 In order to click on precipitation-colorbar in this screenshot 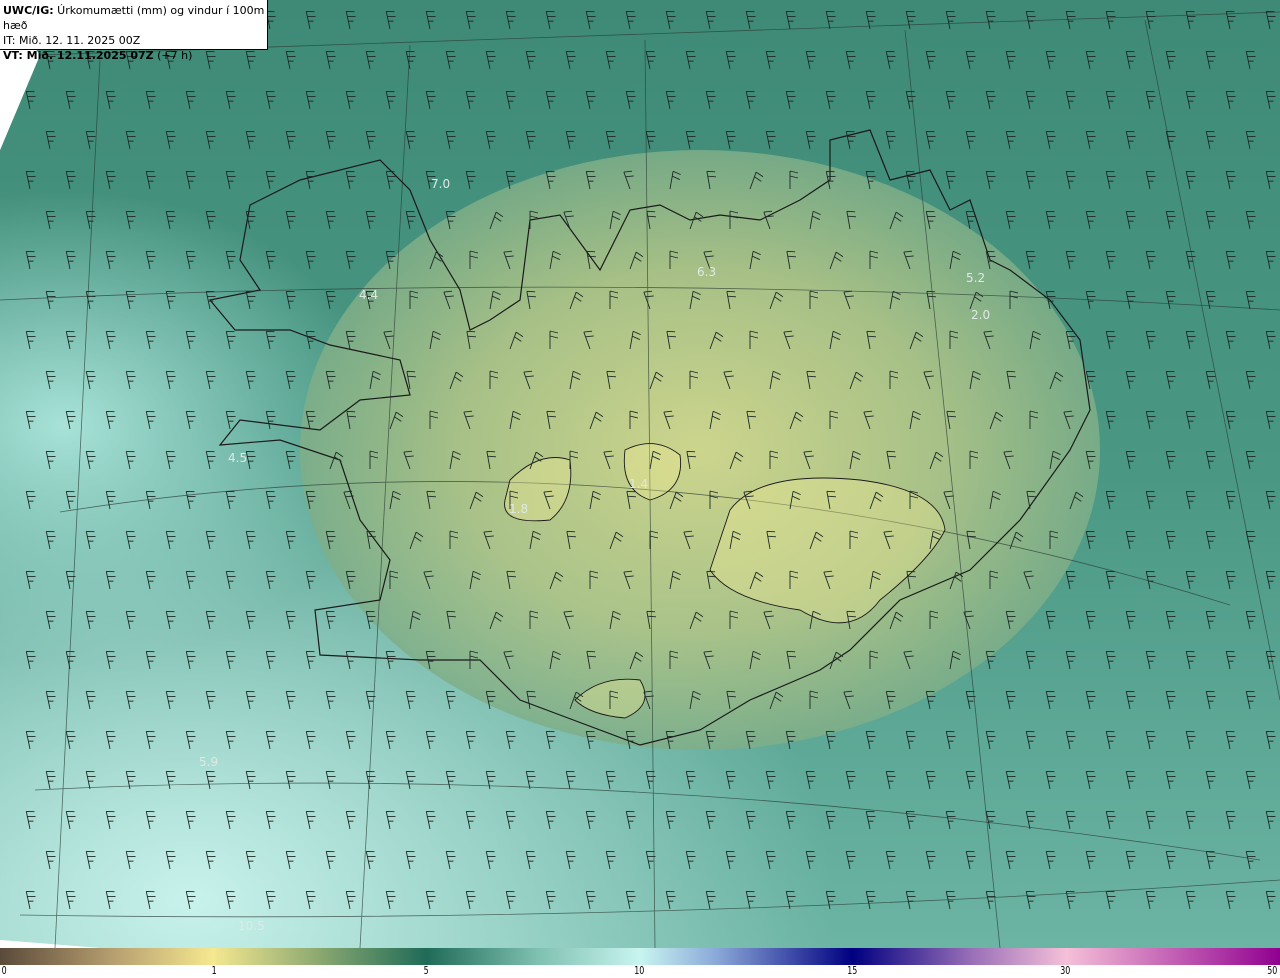, I will do `click(640, 956)`.